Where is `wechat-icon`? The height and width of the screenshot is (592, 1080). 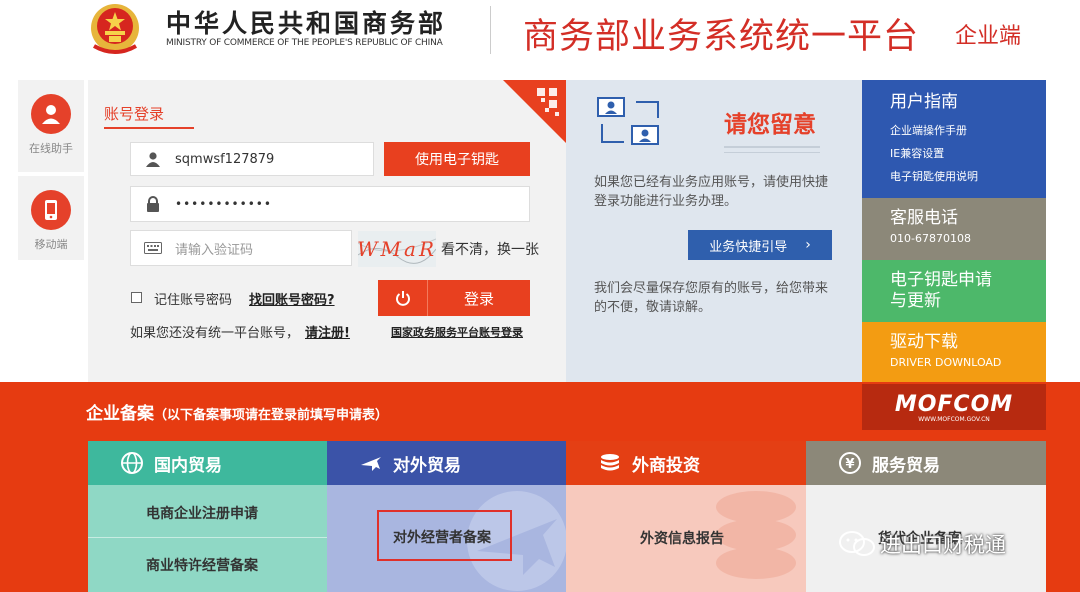 wechat-icon is located at coordinates (857, 546).